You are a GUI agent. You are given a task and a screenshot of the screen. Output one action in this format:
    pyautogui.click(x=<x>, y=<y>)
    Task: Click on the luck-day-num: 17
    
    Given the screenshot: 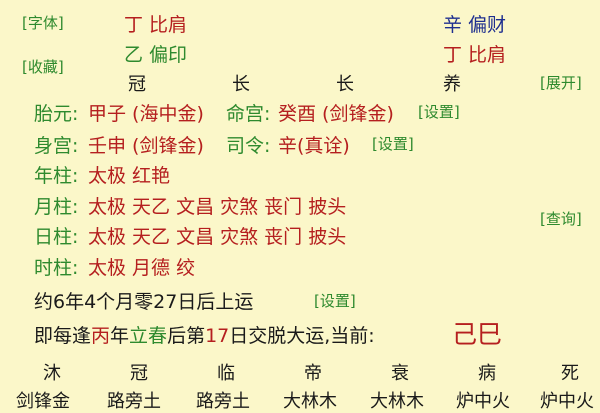 What is the action you would take?
    pyautogui.click(x=217, y=336)
    